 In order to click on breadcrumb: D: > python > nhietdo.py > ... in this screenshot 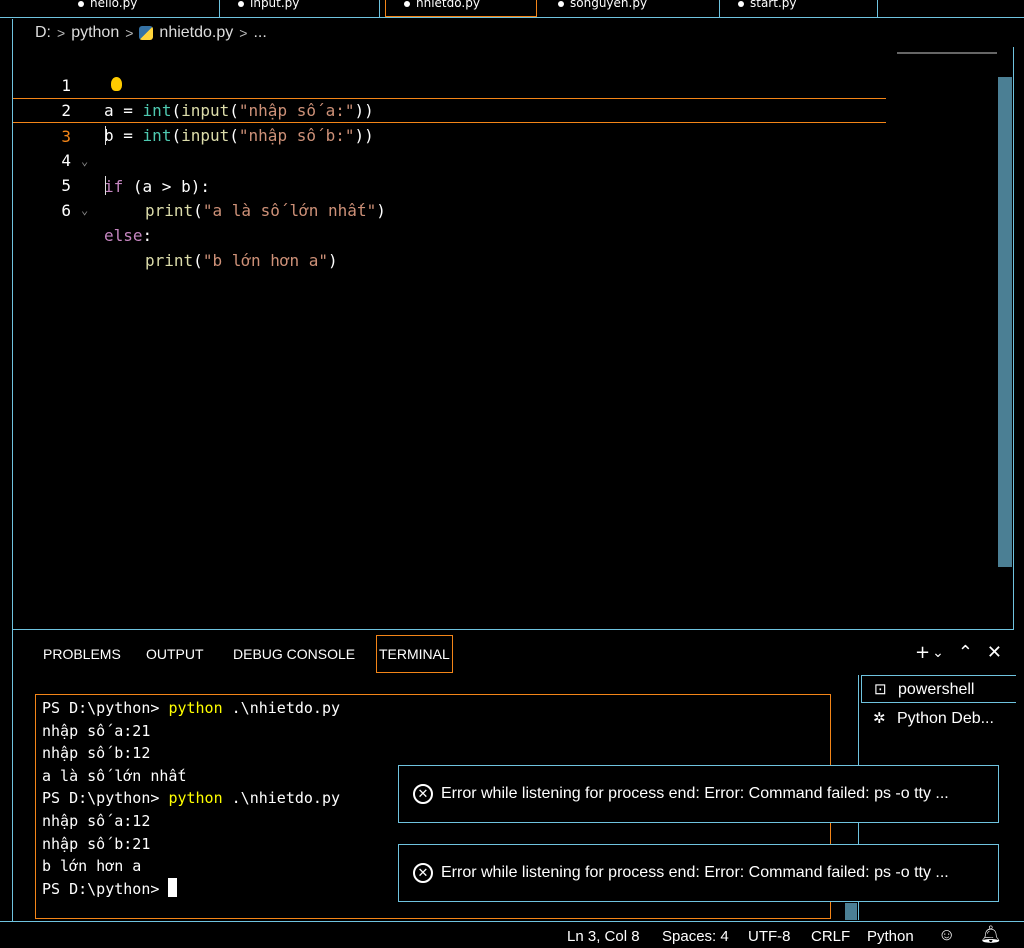, I will do `click(513, 33)`.